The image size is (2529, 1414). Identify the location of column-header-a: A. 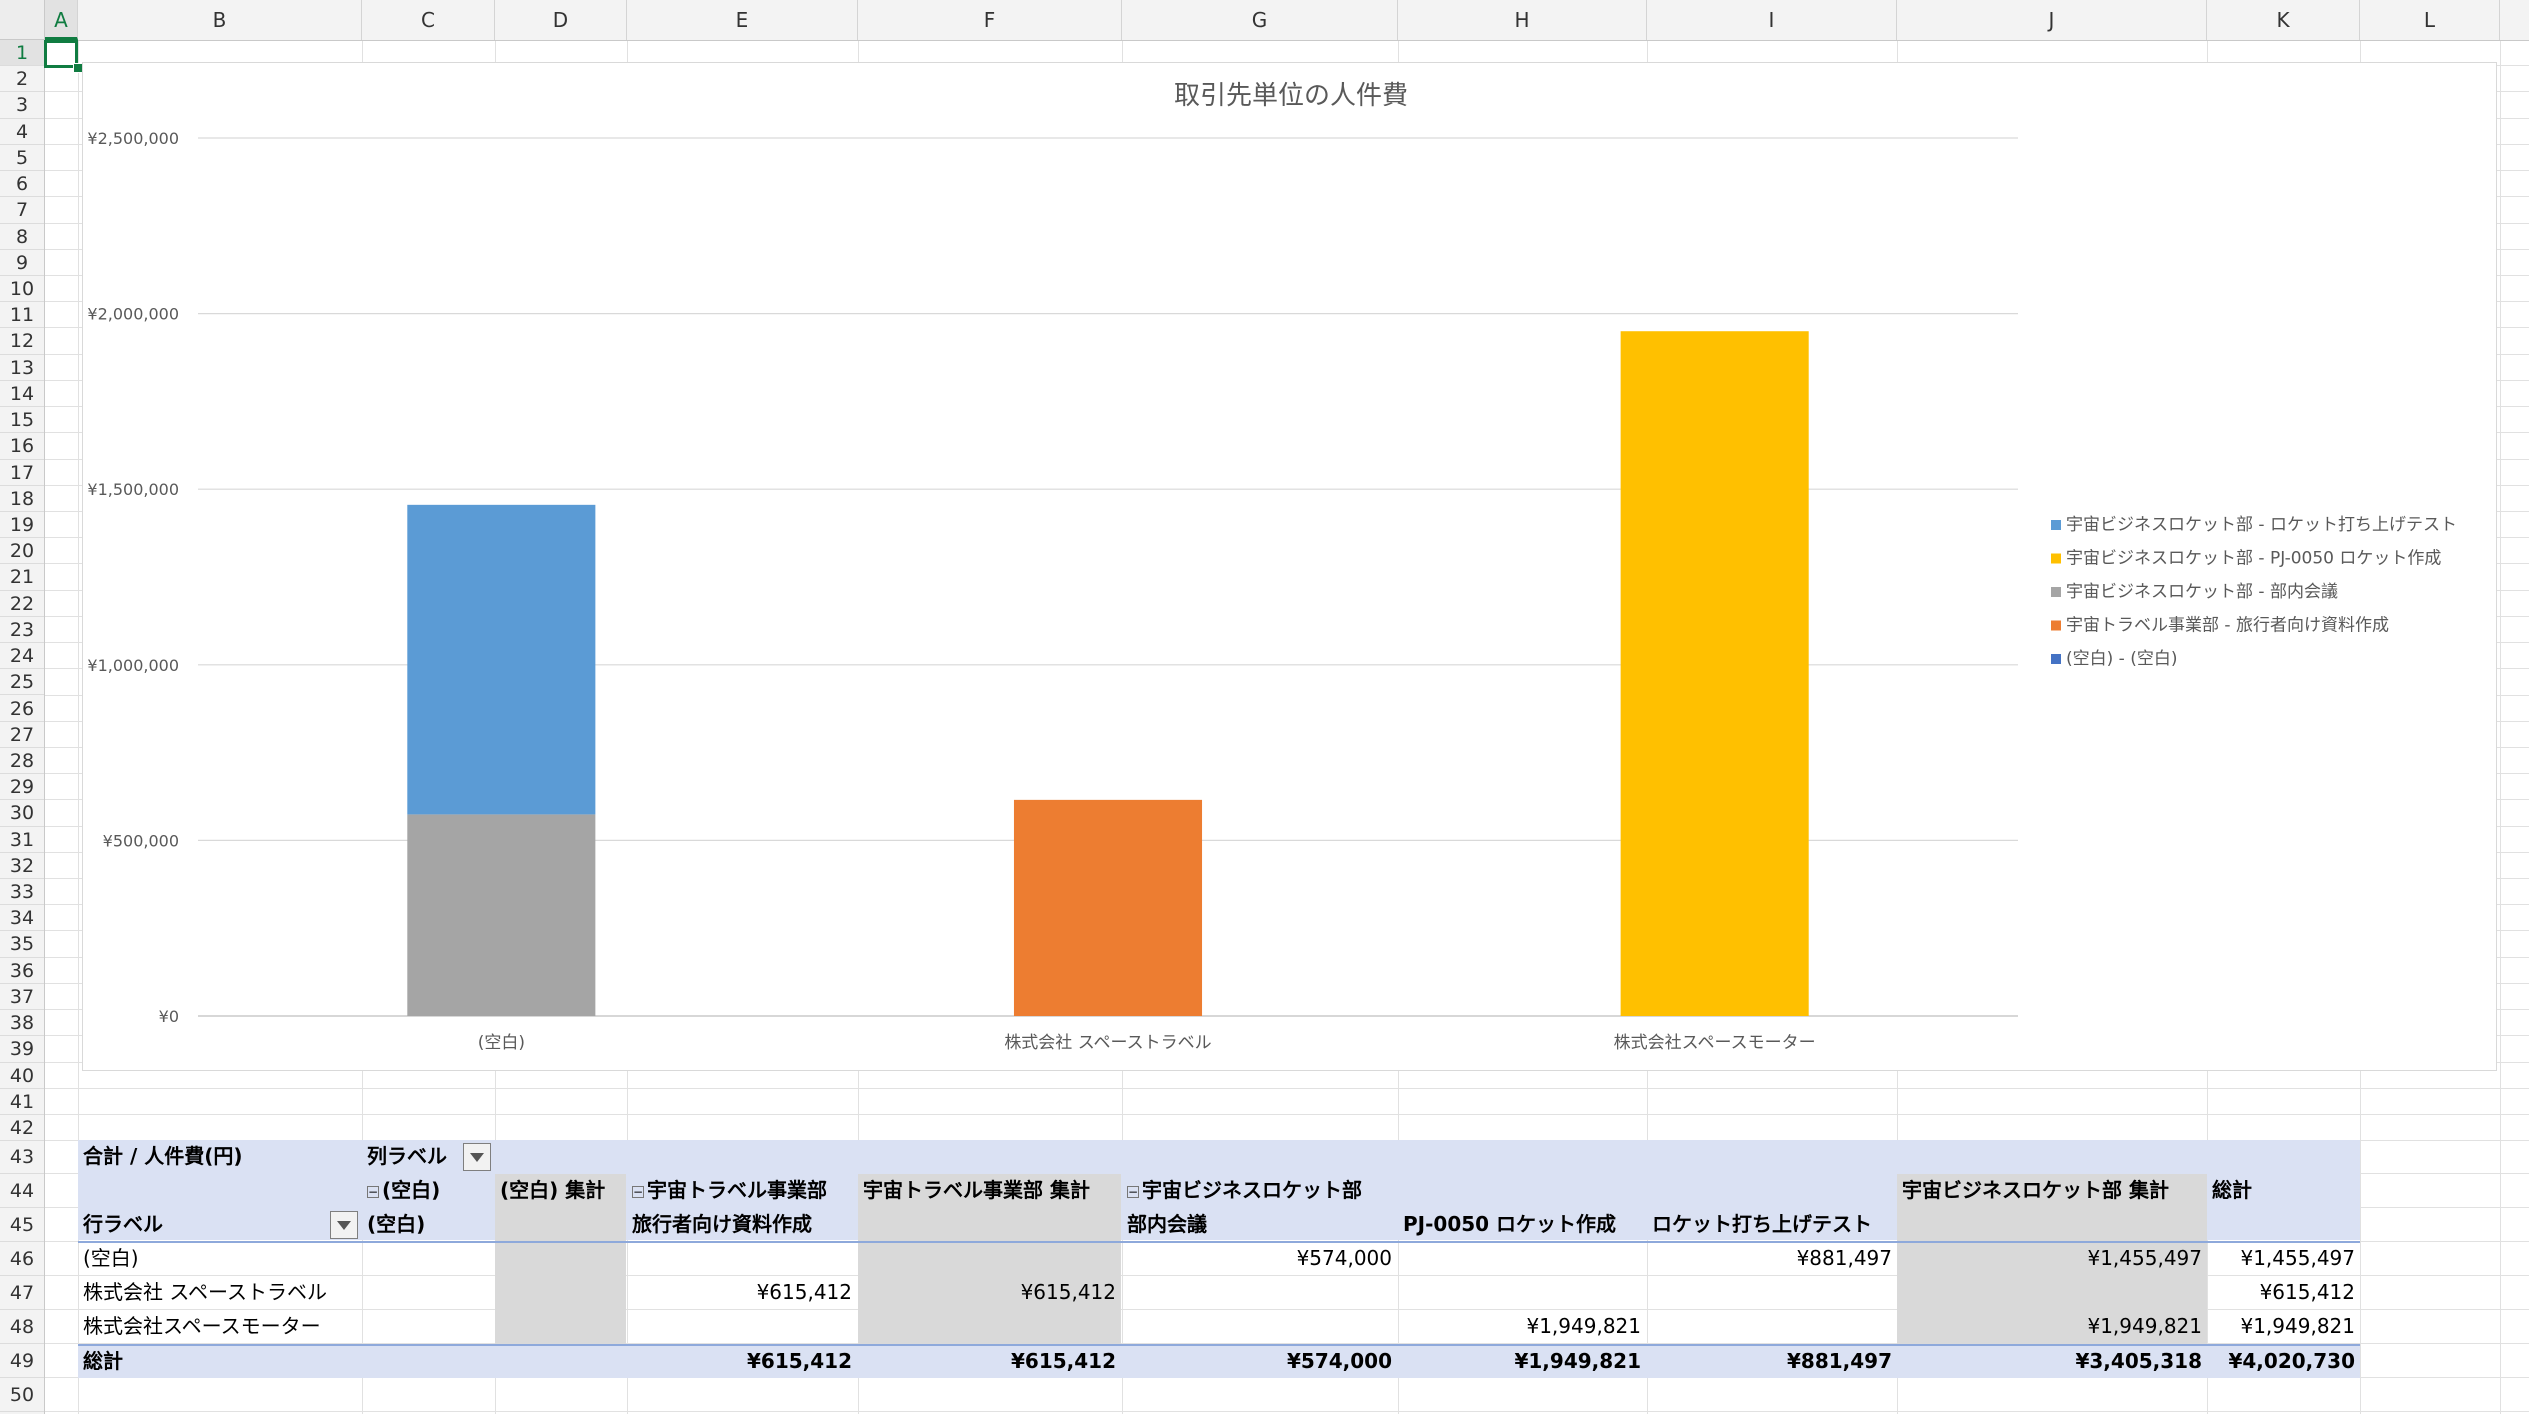
(61, 20).